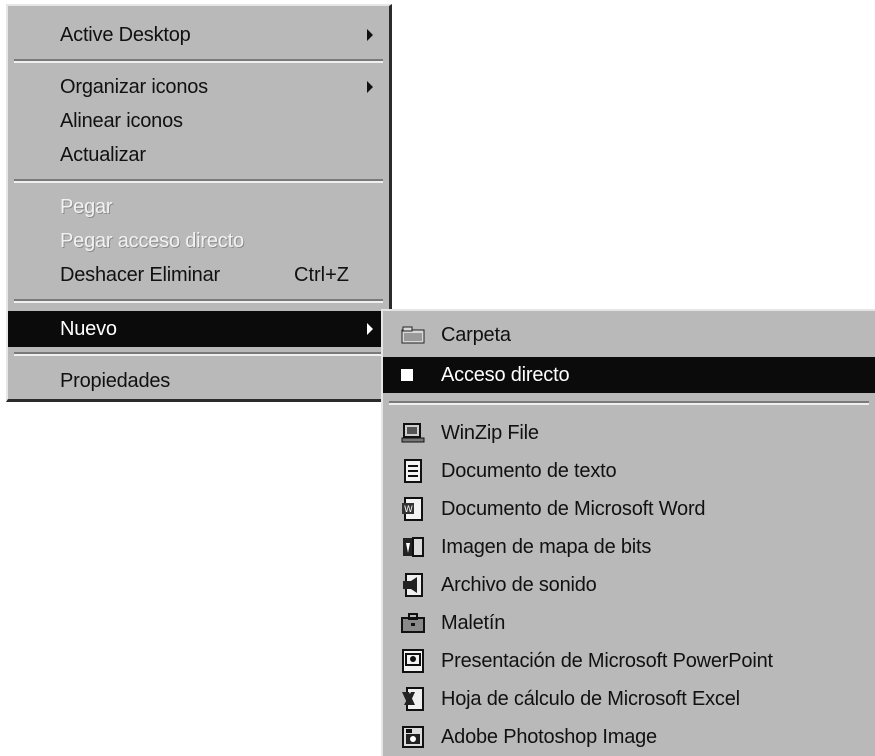 The height and width of the screenshot is (756, 875). I want to click on menu-item-label: Pegar acceso directo, so click(152, 240).